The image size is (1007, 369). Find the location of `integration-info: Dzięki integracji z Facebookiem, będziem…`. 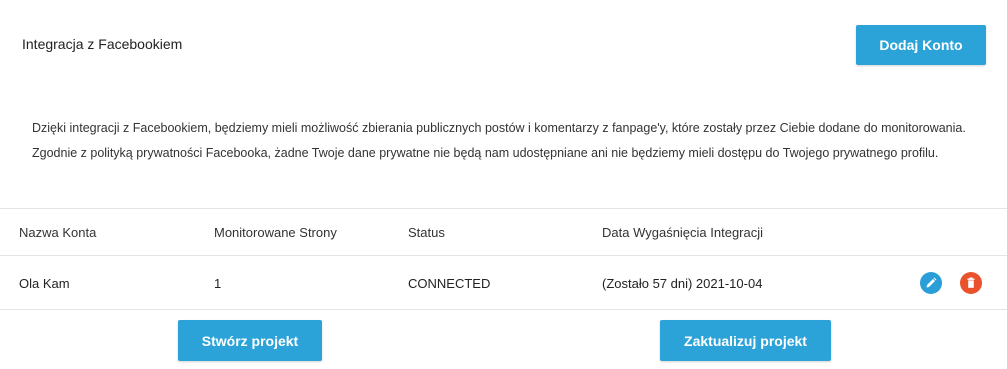

integration-info: Dzięki integracji z Facebookiem, będziem… is located at coordinates (502, 145).